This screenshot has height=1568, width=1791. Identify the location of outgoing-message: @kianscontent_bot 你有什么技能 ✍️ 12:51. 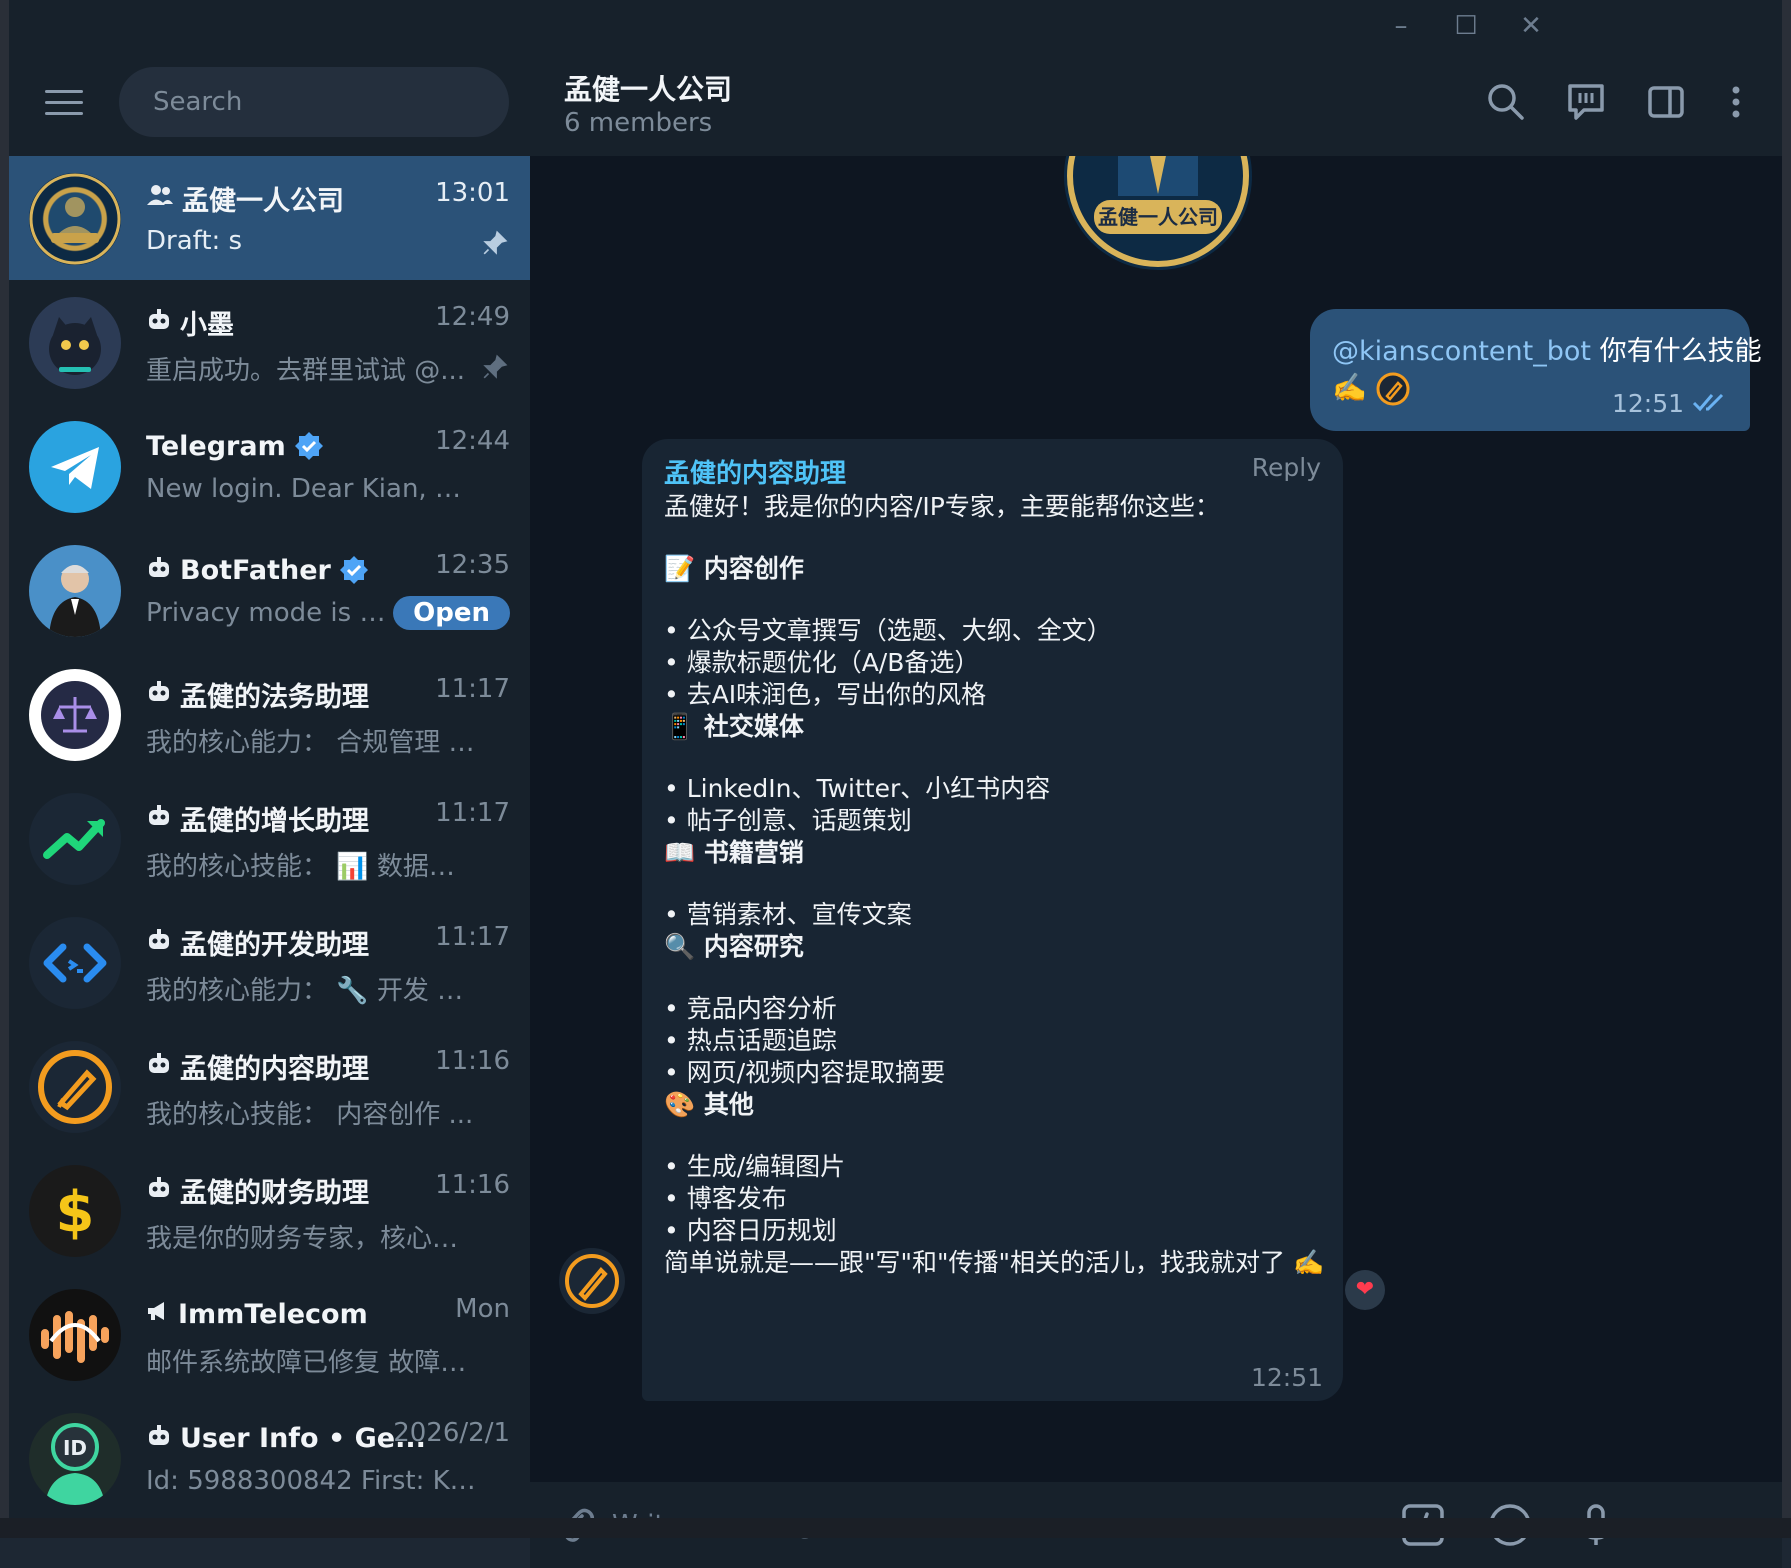
(1536, 370).